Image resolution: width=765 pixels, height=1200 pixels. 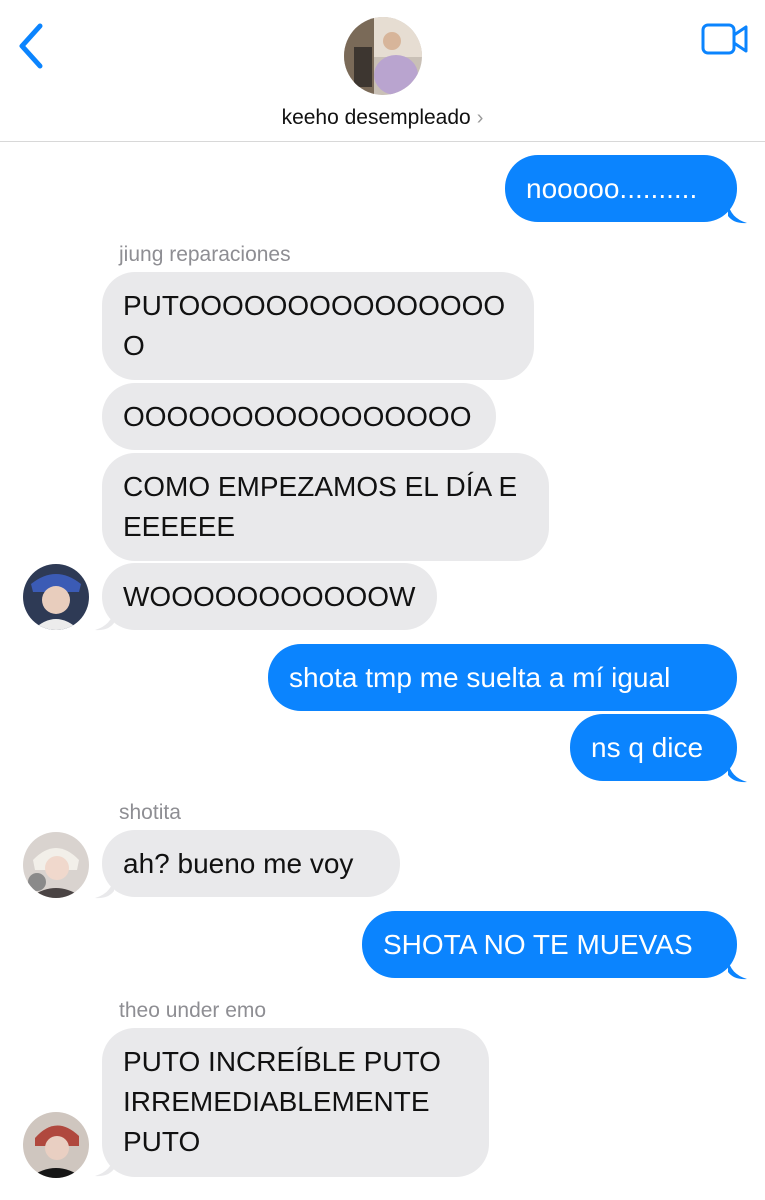 What do you see at coordinates (382, 118) in the screenshot?
I see `contact-name: keeho desempleado ›` at bounding box center [382, 118].